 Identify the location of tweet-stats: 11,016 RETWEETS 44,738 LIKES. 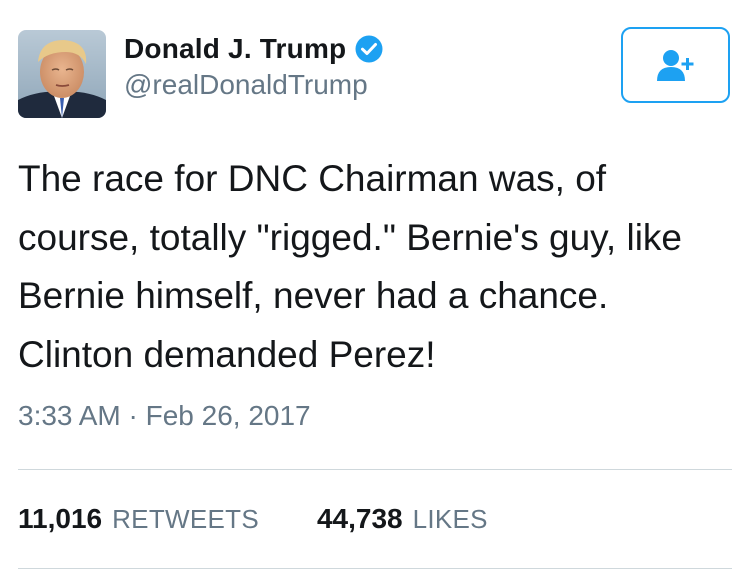
(282, 519).